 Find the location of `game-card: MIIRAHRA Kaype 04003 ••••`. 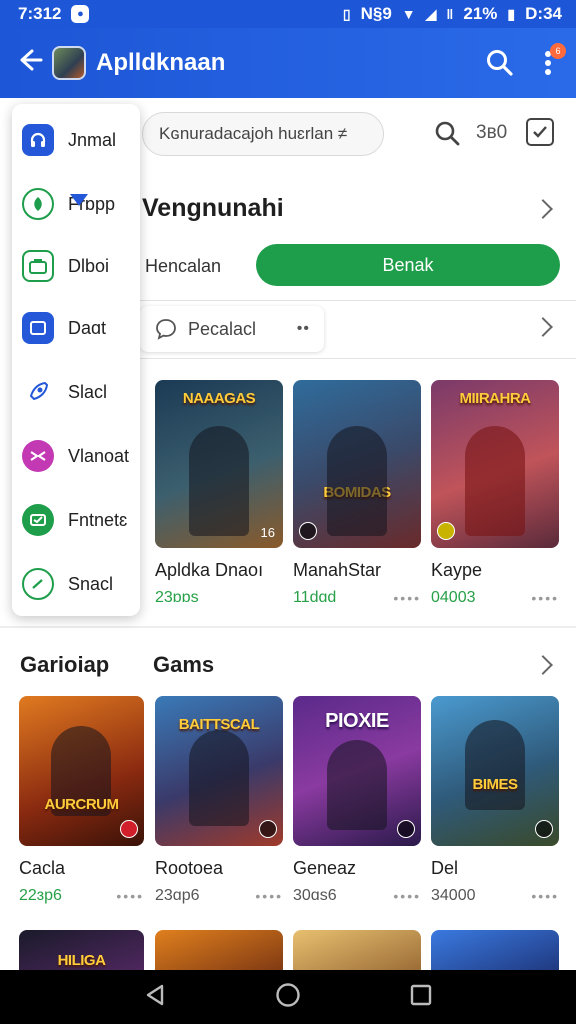

game-card: MIIRAHRA Kaype 04003 •••• is located at coordinates (495, 493).